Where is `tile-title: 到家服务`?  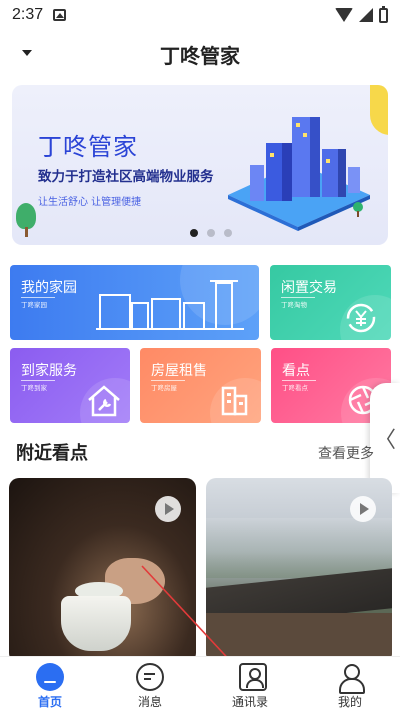
tile-title: 到家服务 is located at coordinates (49, 371).